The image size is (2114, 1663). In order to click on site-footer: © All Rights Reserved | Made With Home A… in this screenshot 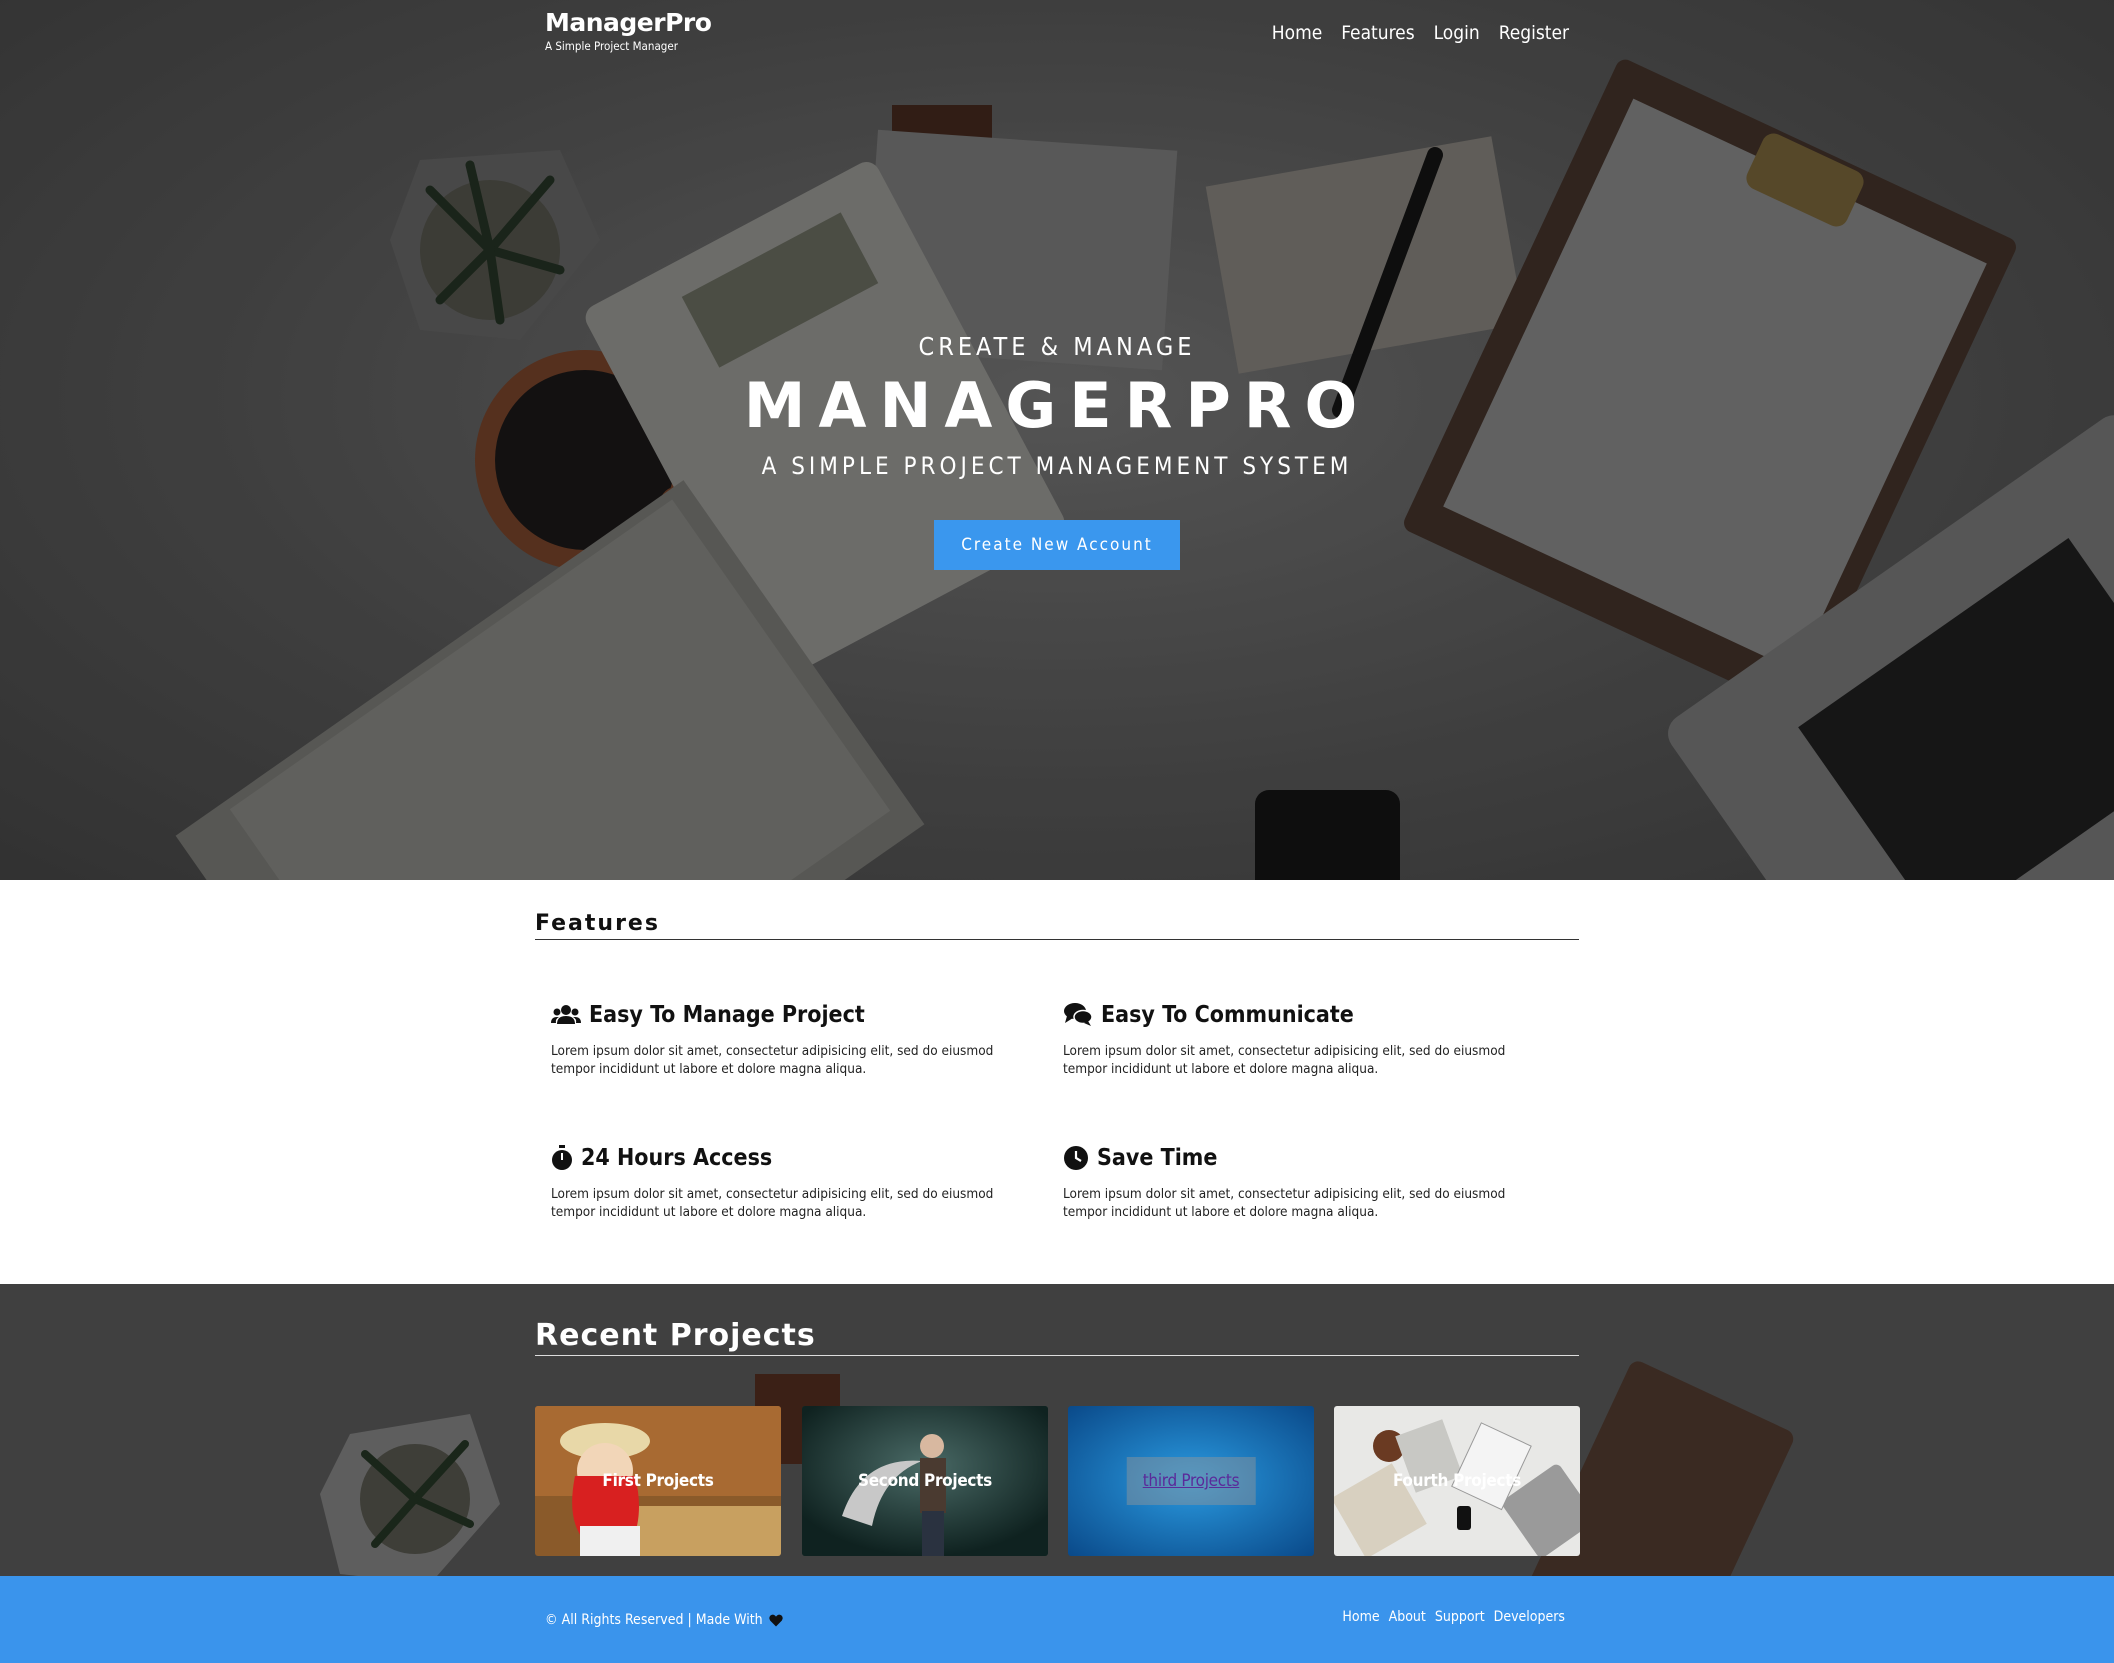, I will do `click(1057, 1619)`.